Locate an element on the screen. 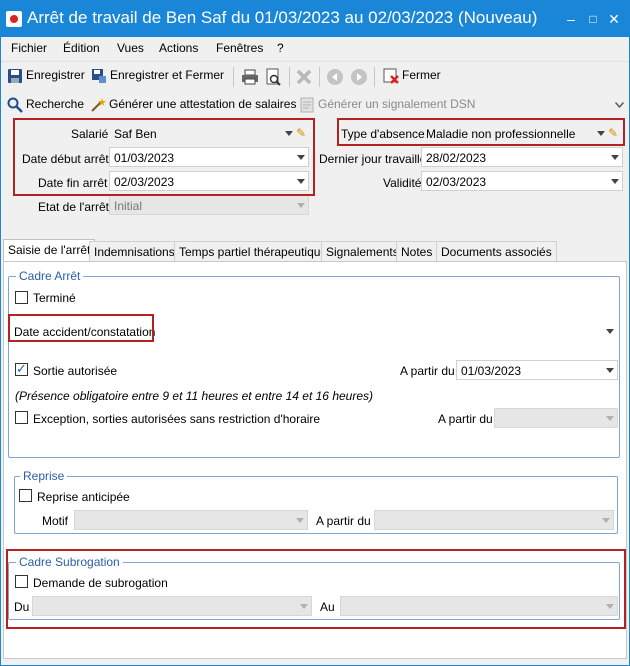 The height and width of the screenshot is (666, 630). demande-subrogation-checkbox is located at coordinates (21, 581).